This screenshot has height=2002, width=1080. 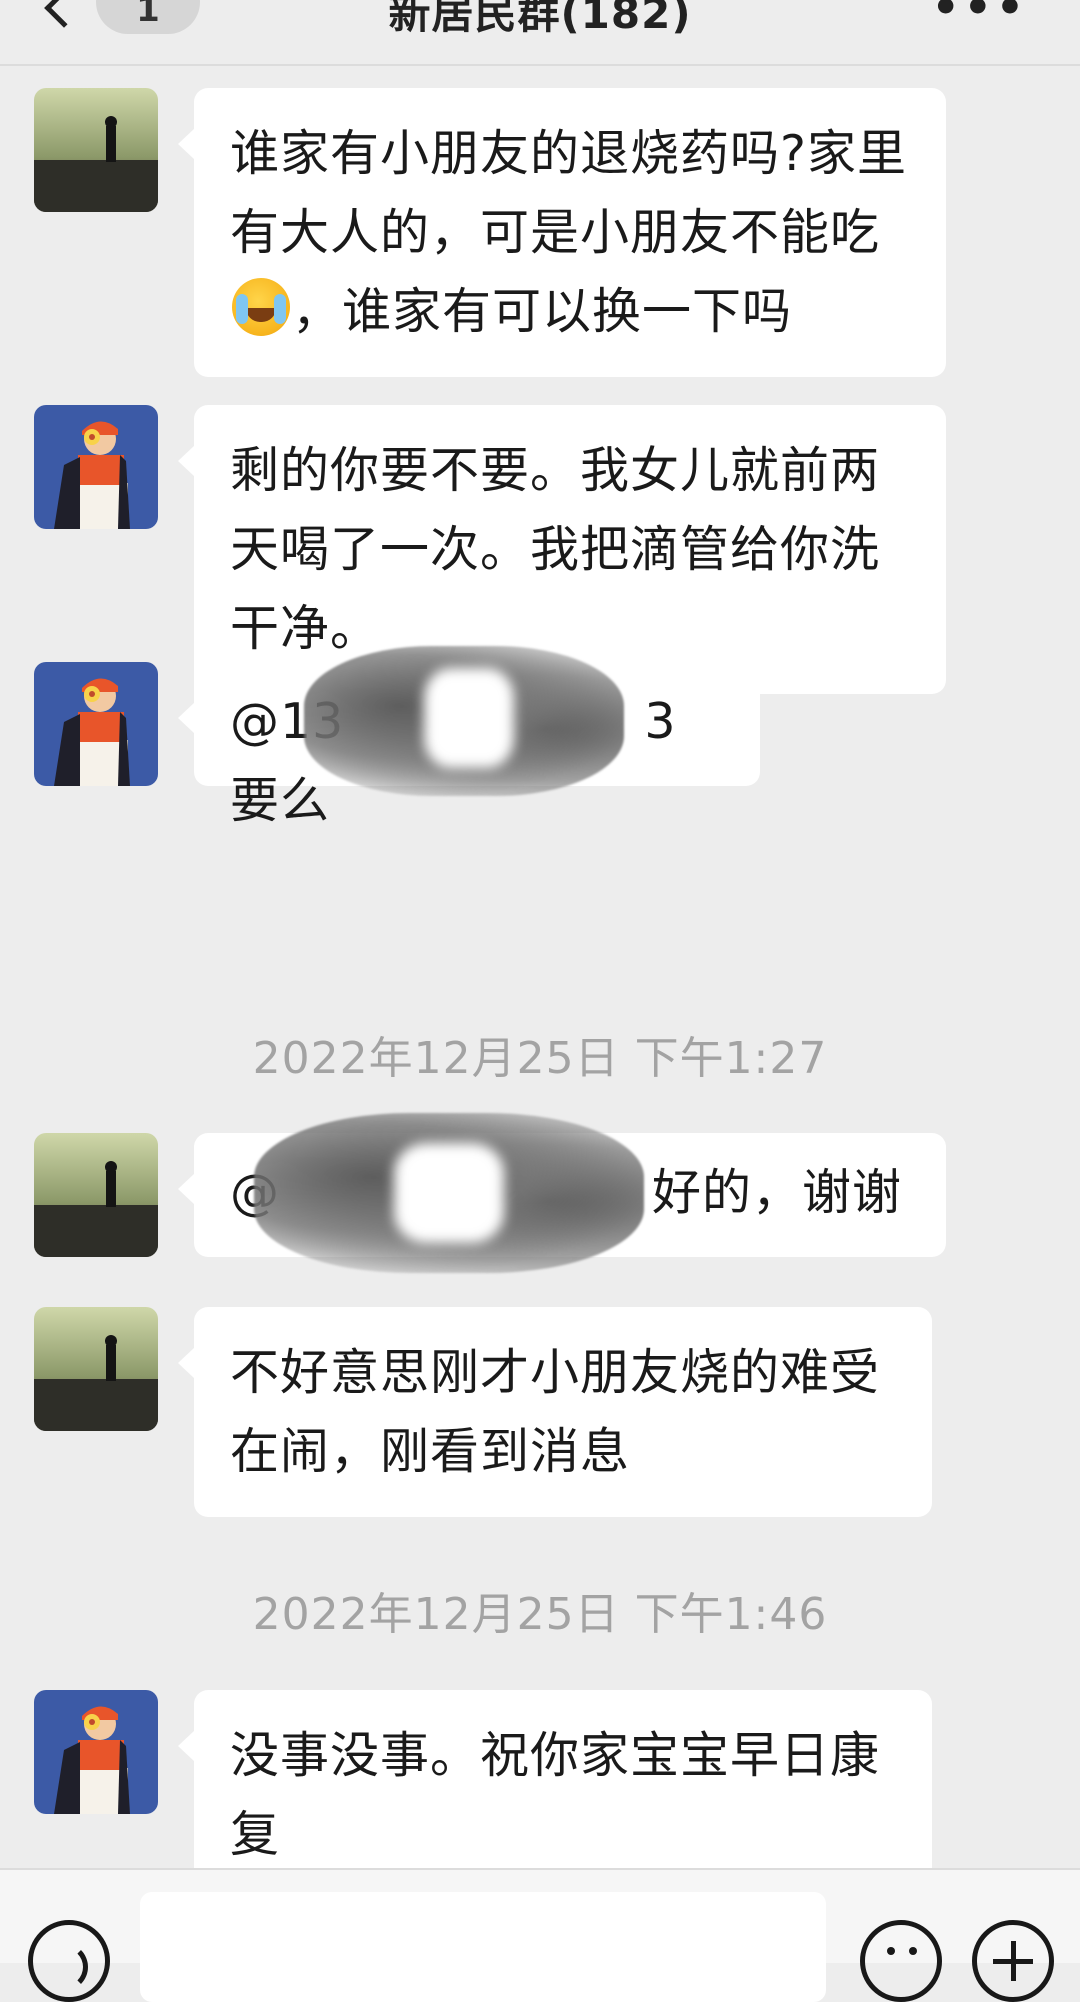 I want to click on chat-header: 1 新居民群(182) •••, so click(x=540, y=33).